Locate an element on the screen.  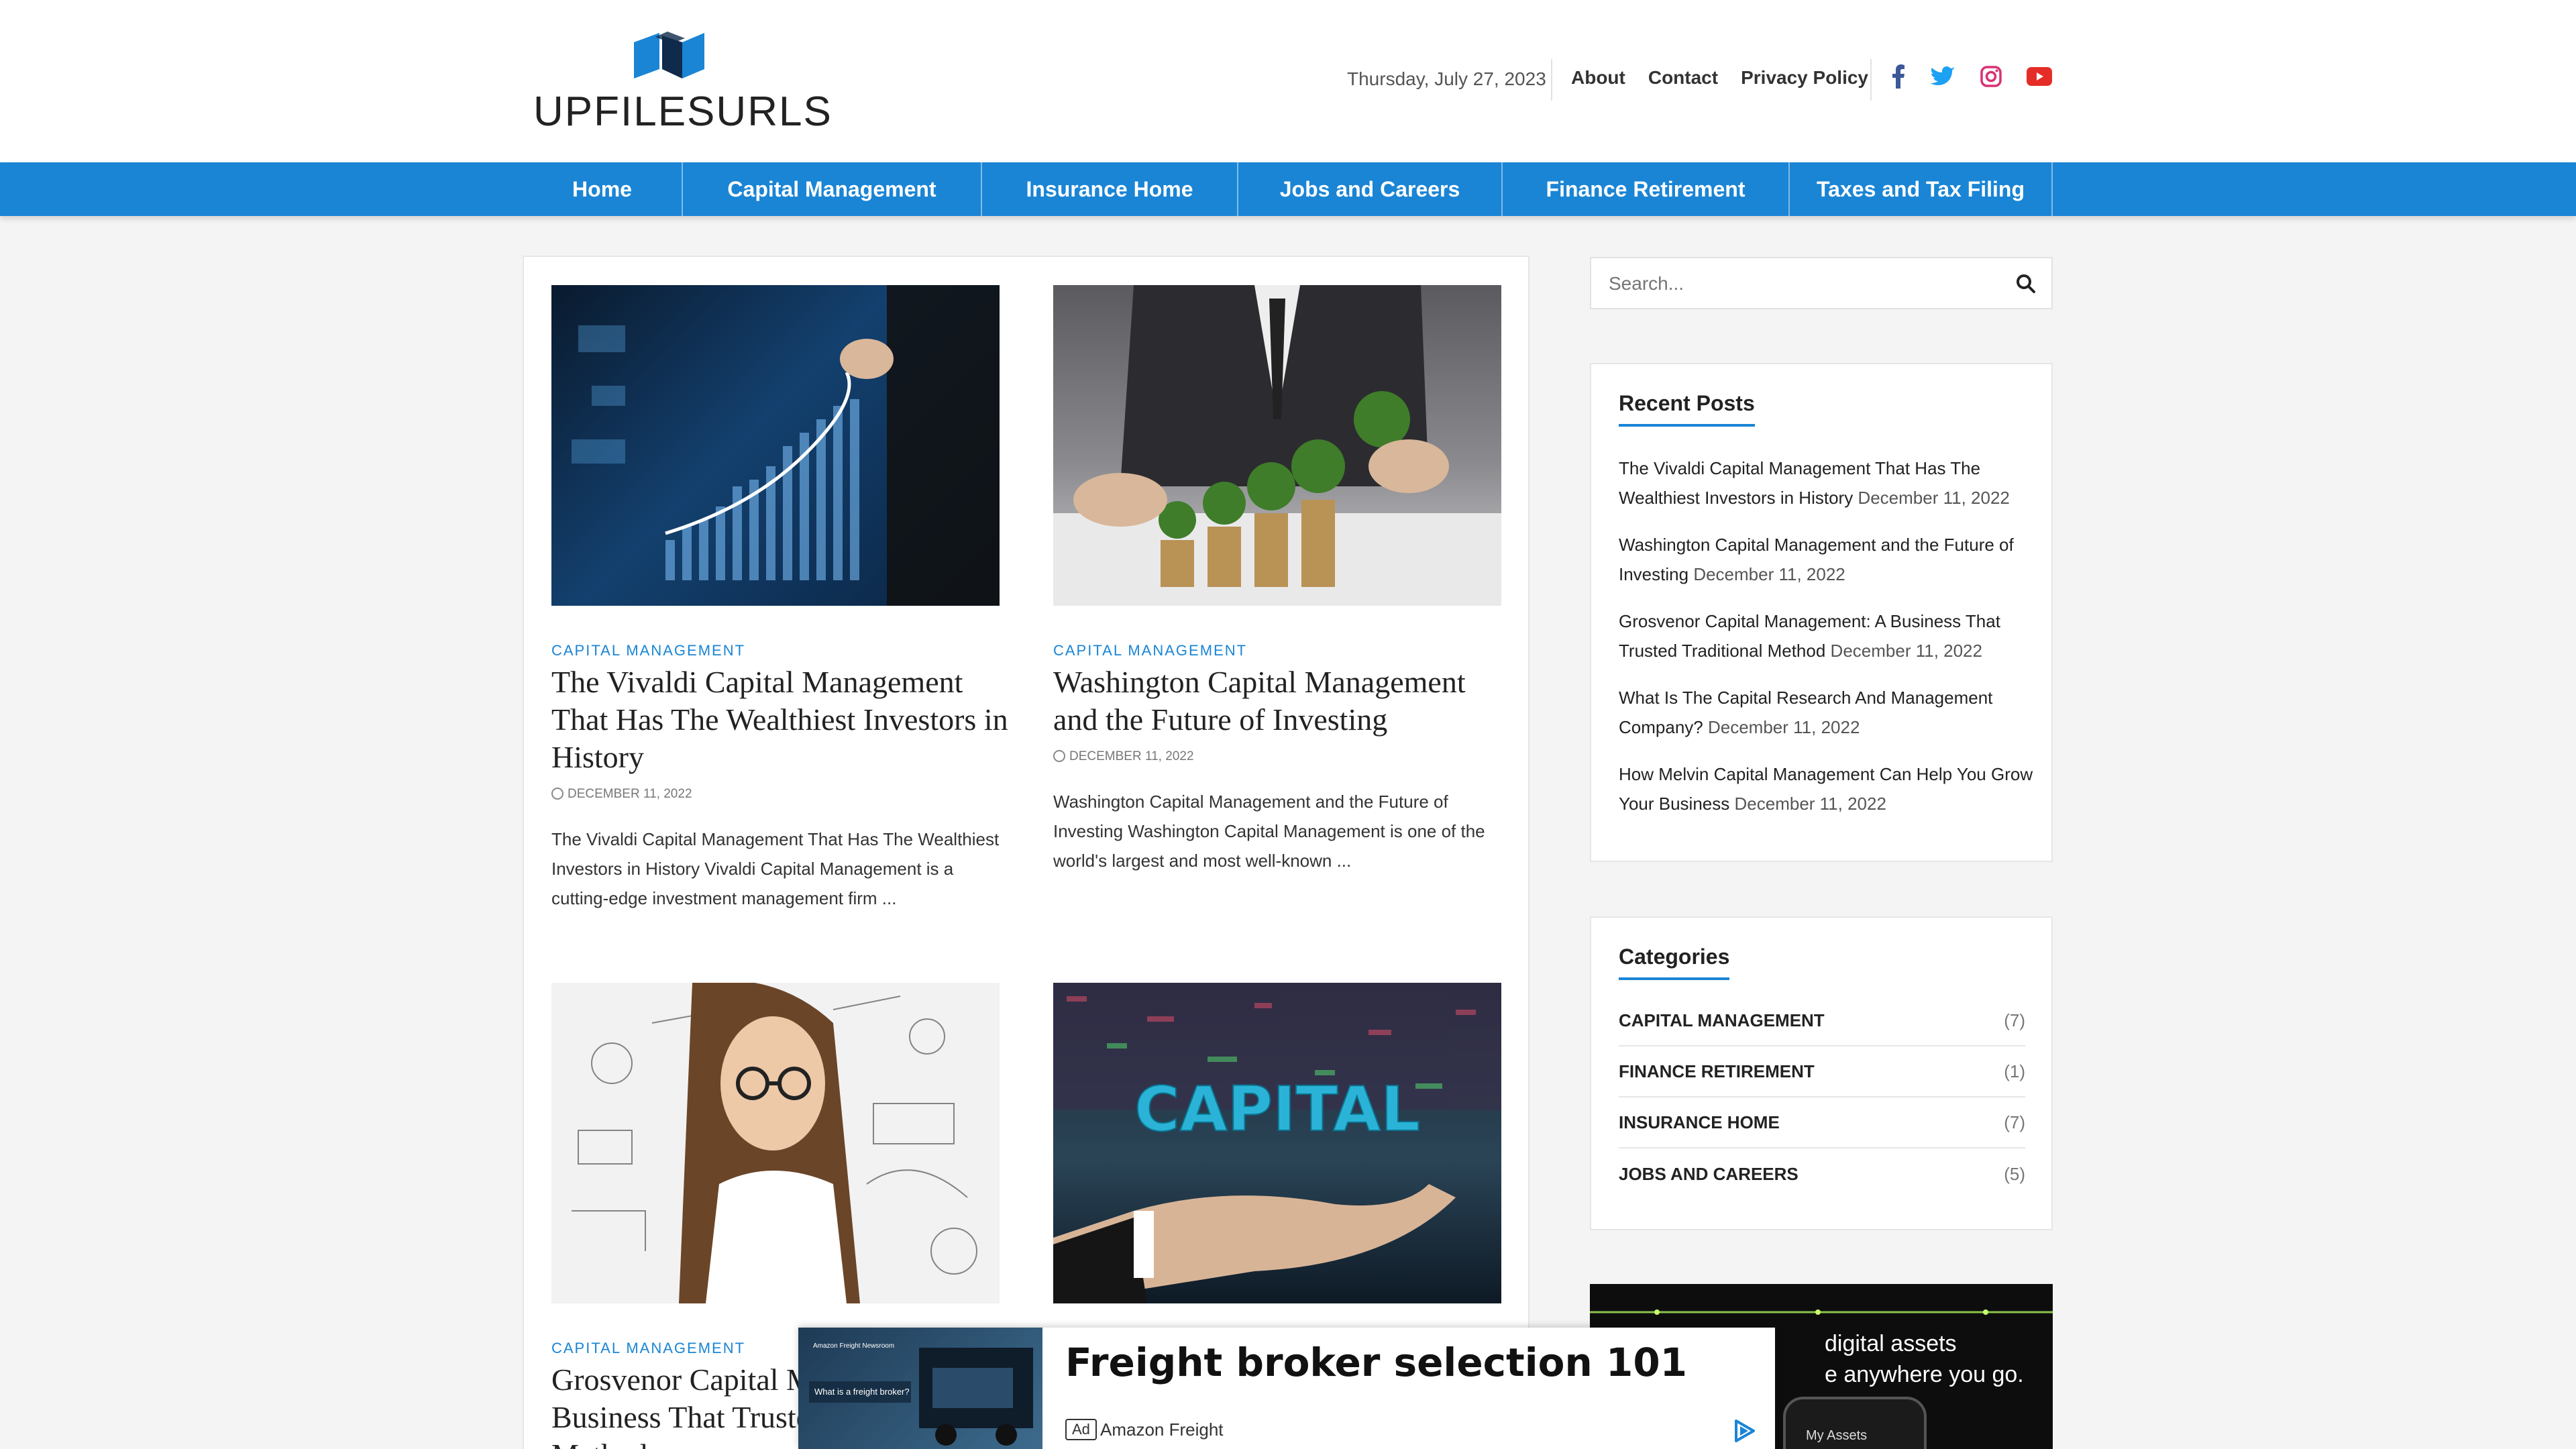
category-item: FINANCE RETIREMENT (1) is located at coordinates (1822, 1071).